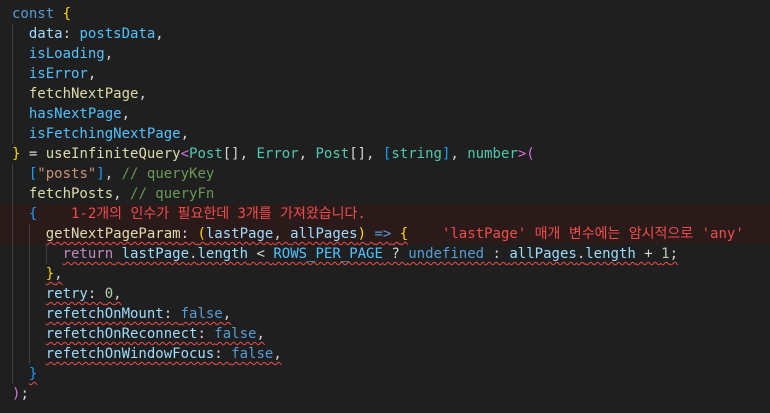  Describe the element at coordinates (385, 34) in the screenshot. I see `code-line-2: data: postsData,` at that location.